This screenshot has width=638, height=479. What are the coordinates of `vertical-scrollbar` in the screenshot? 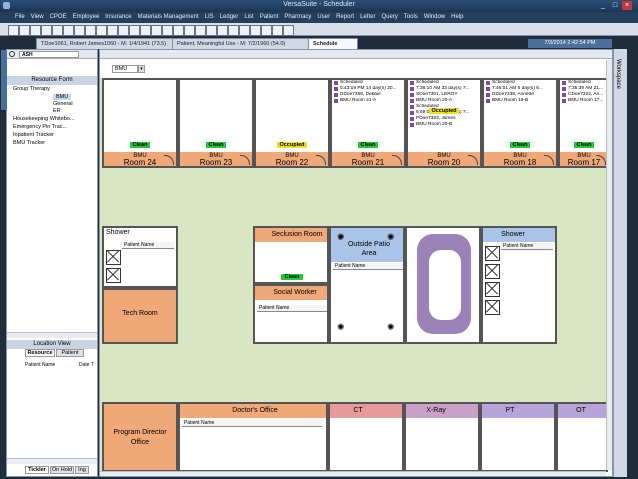 It's located at (609, 265).